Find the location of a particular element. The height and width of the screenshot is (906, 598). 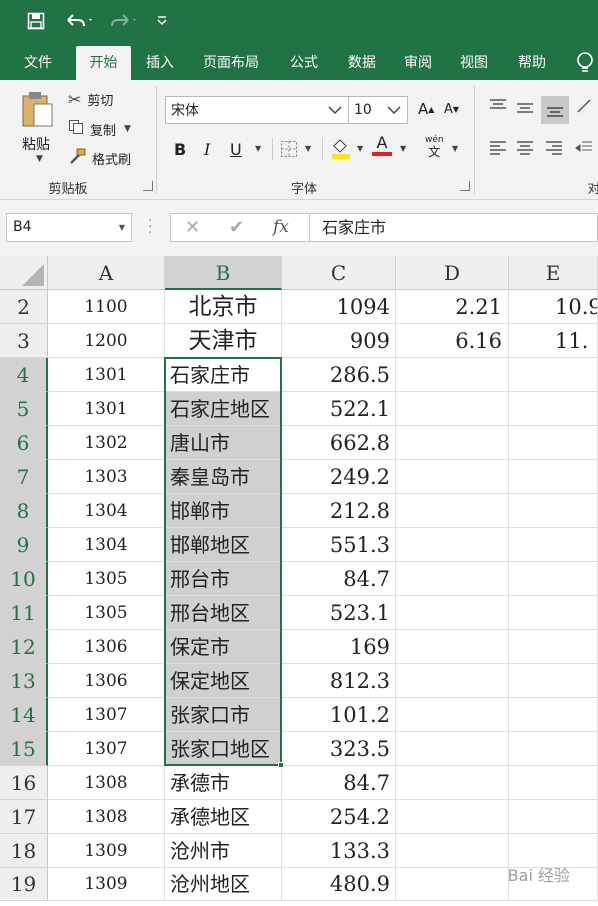

cell-e15 is located at coordinates (553, 749).